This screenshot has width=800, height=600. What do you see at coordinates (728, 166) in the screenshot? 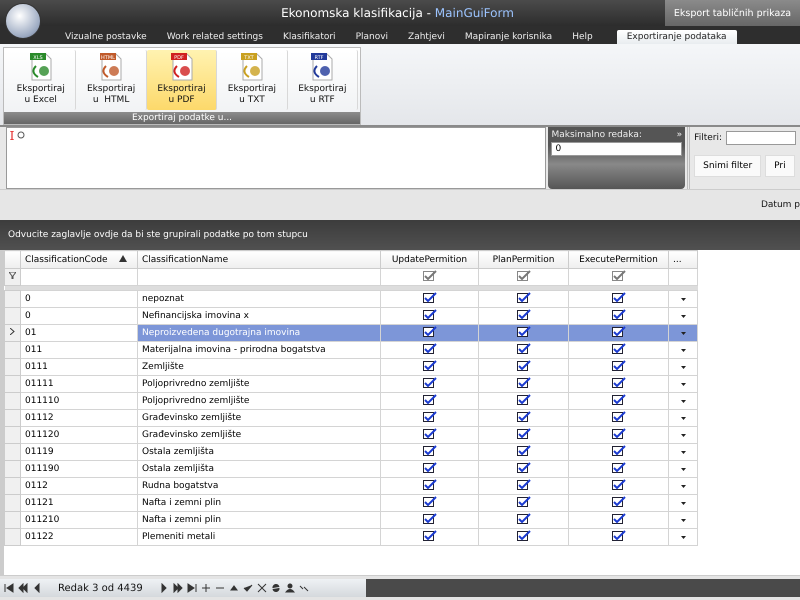
I see `filter-button: Snimi filter` at bounding box center [728, 166].